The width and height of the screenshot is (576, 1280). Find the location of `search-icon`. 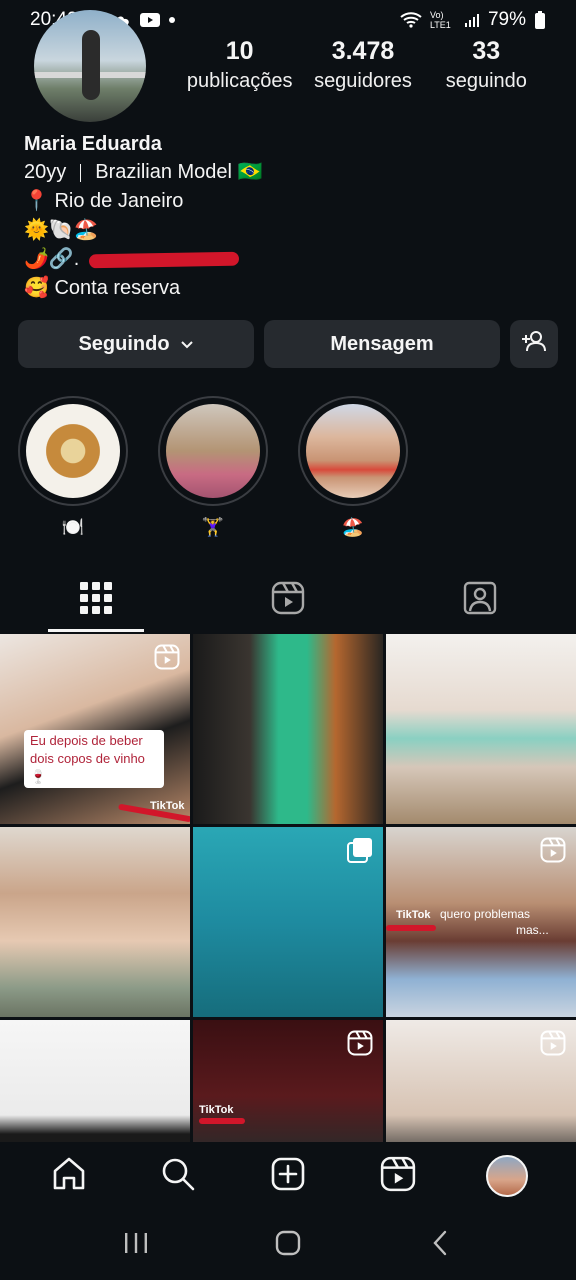

search-icon is located at coordinates (178, 1176).